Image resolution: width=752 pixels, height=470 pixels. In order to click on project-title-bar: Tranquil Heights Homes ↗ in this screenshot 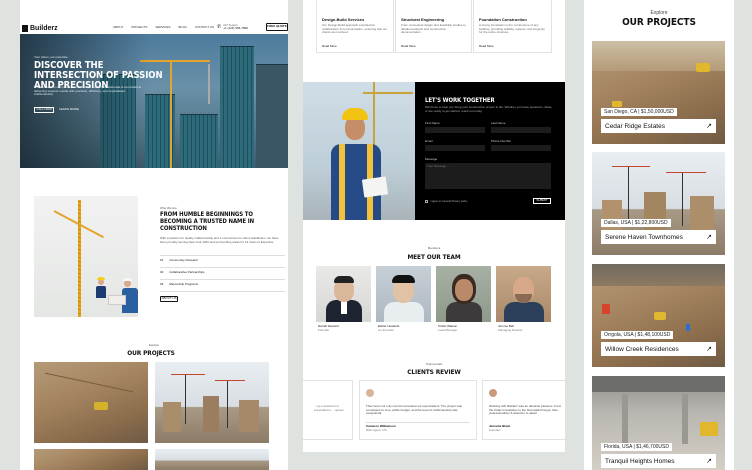, I will do `click(658, 461)`.